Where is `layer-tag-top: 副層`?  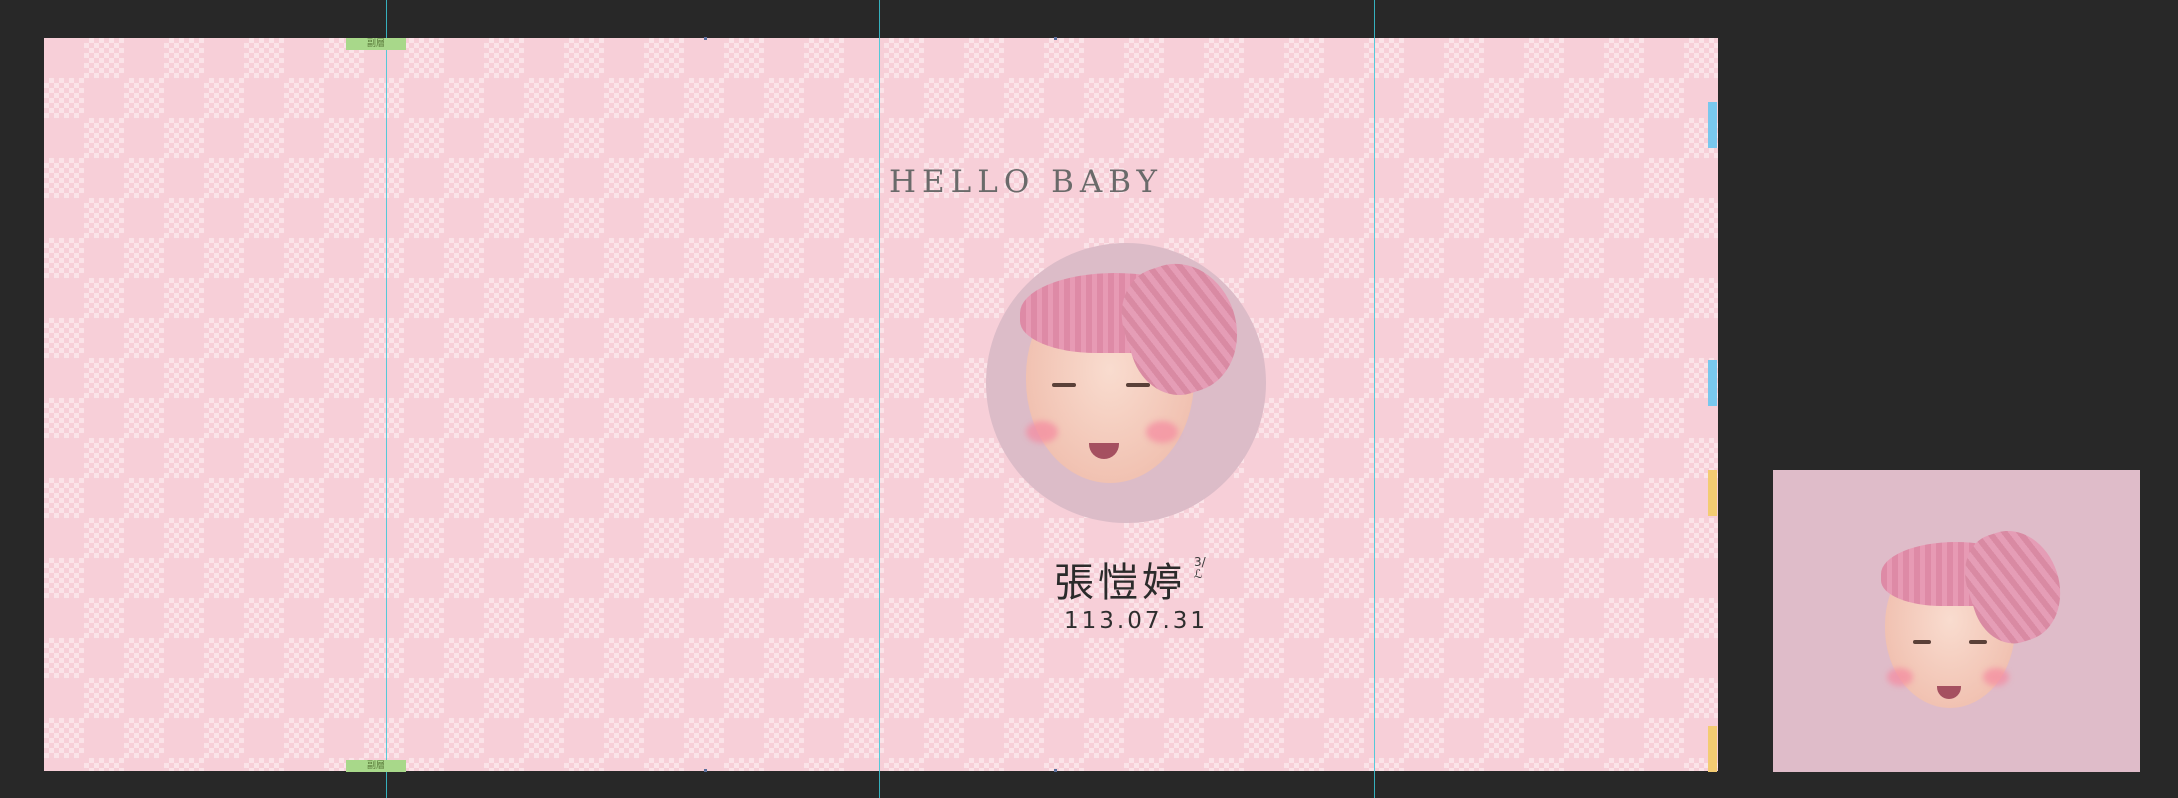 layer-tag-top: 副層 is located at coordinates (376, 44).